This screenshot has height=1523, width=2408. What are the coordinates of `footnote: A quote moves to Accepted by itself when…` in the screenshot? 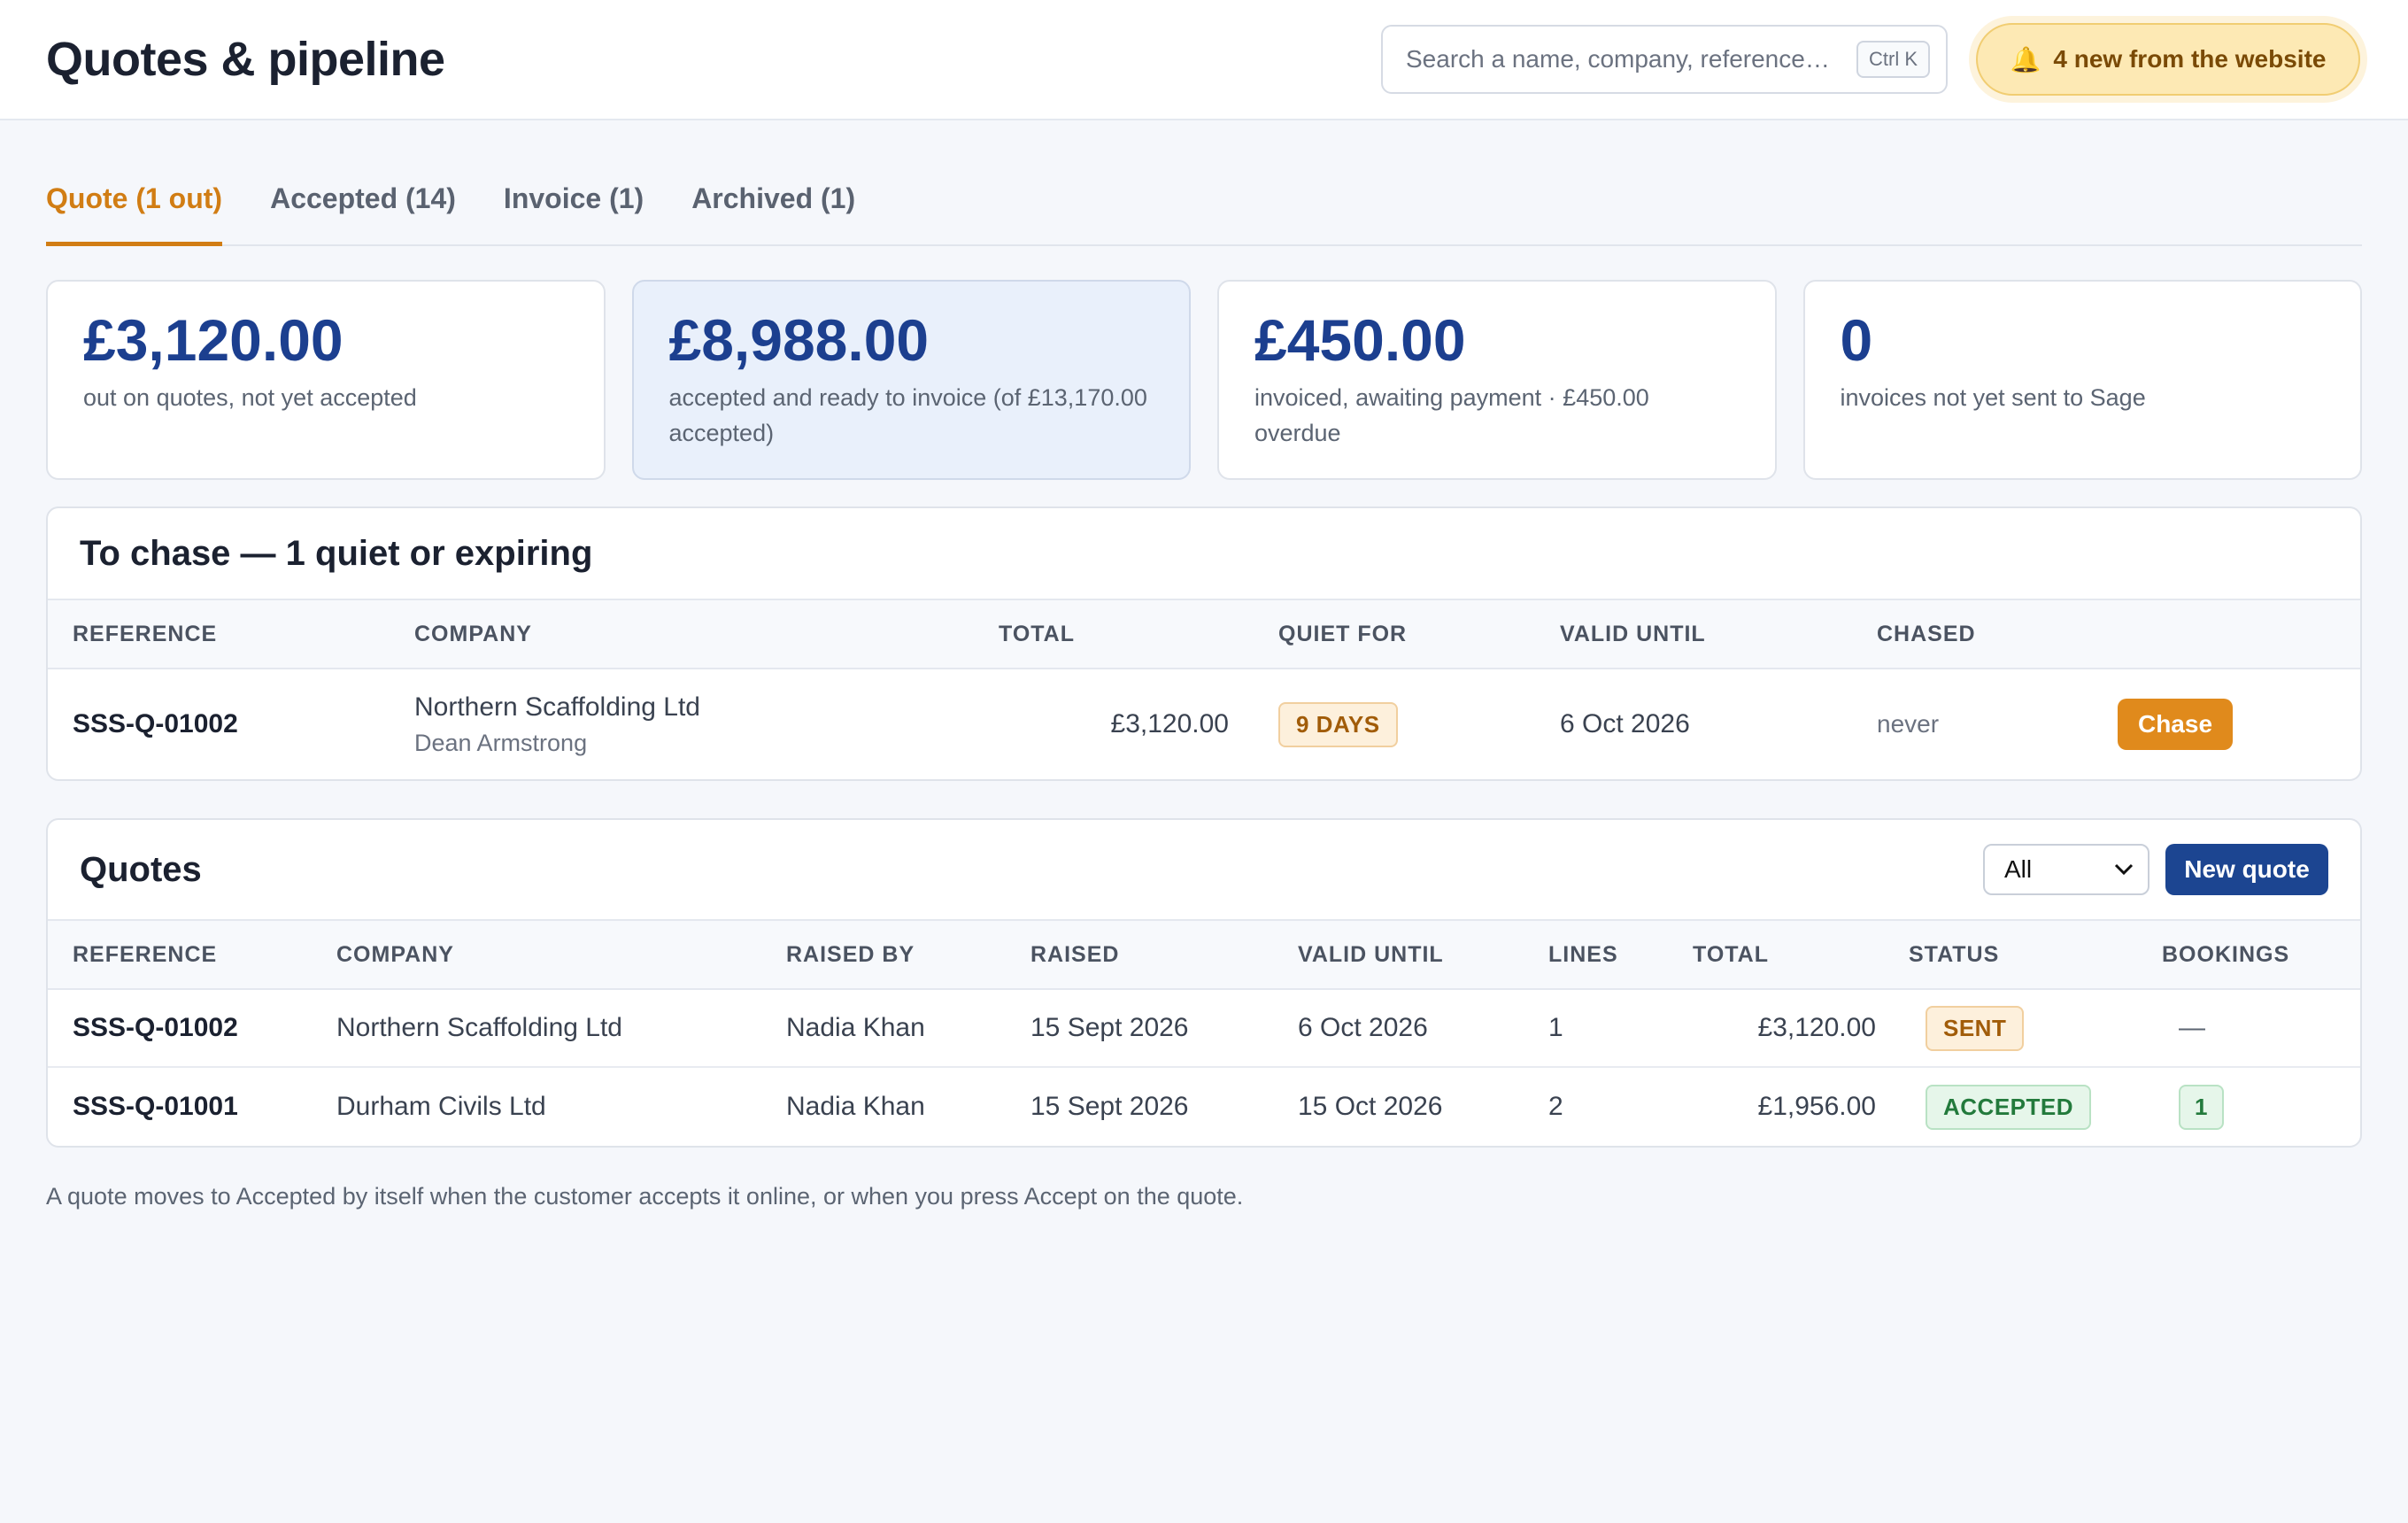 It's located at (645, 1196).